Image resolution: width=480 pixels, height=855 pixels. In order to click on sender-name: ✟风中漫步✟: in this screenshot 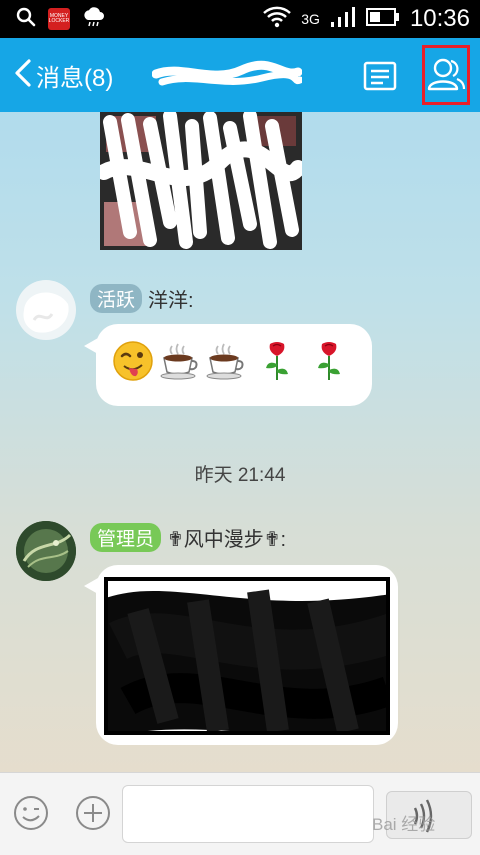, I will do `click(227, 540)`.